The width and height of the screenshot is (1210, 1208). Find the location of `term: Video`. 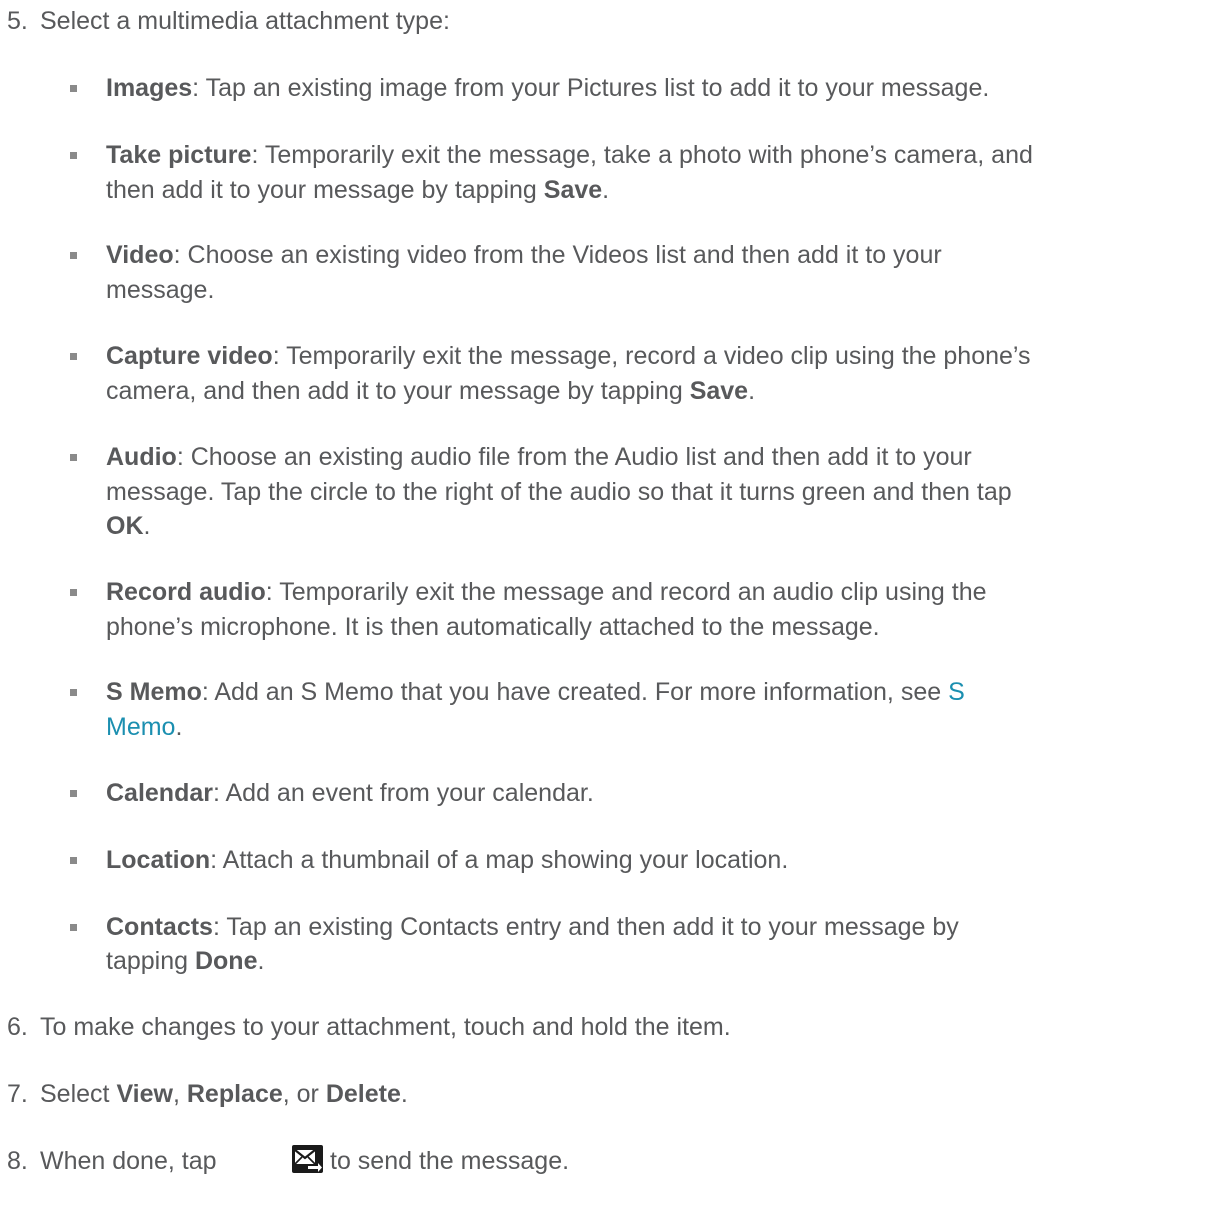

term: Video is located at coordinates (140, 255).